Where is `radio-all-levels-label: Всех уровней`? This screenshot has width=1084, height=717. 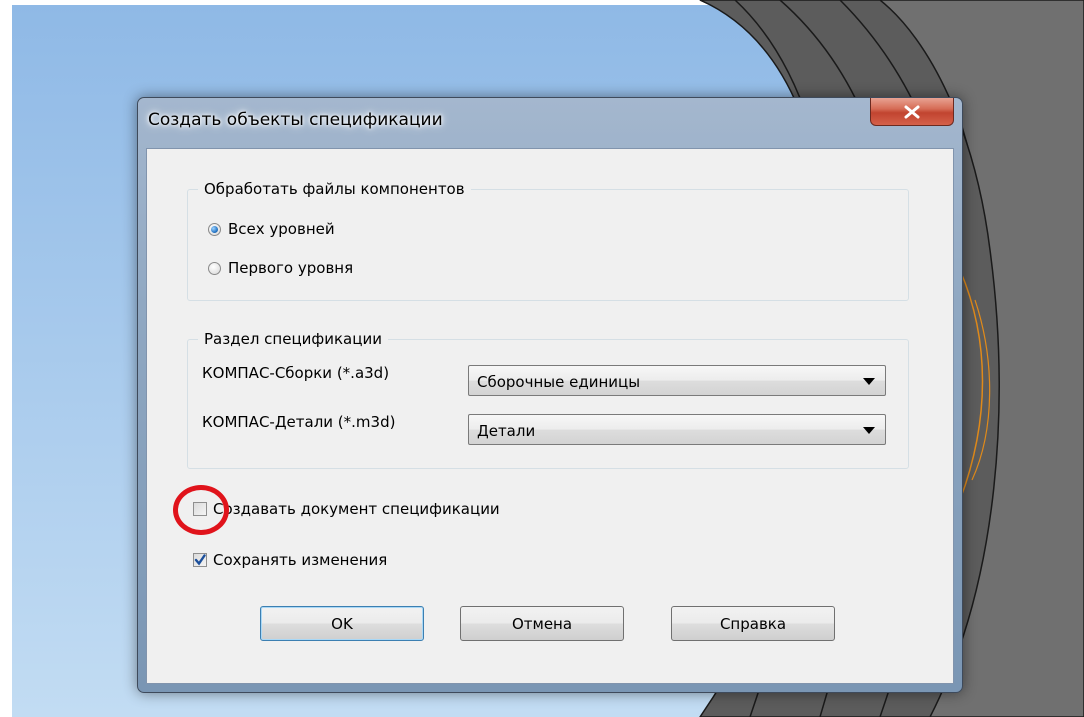 radio-all-levels-label: Всех уровней is located at coordinates (281, 229).